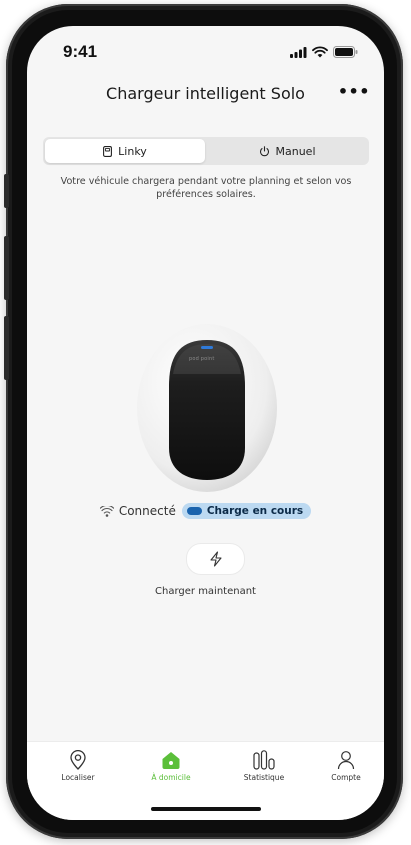 The width and height of the screenshot is (411, 845). Describe the element at coordinates (320, 52) in the screenshot. I see `wifi-icon` at that location.